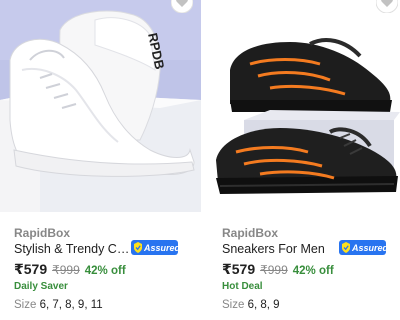 This screenshot has height=320, width=400. Describe the element at coordinates (263, 305) in the screenshot. I see `size-values: 6, 8, 9` at that location.